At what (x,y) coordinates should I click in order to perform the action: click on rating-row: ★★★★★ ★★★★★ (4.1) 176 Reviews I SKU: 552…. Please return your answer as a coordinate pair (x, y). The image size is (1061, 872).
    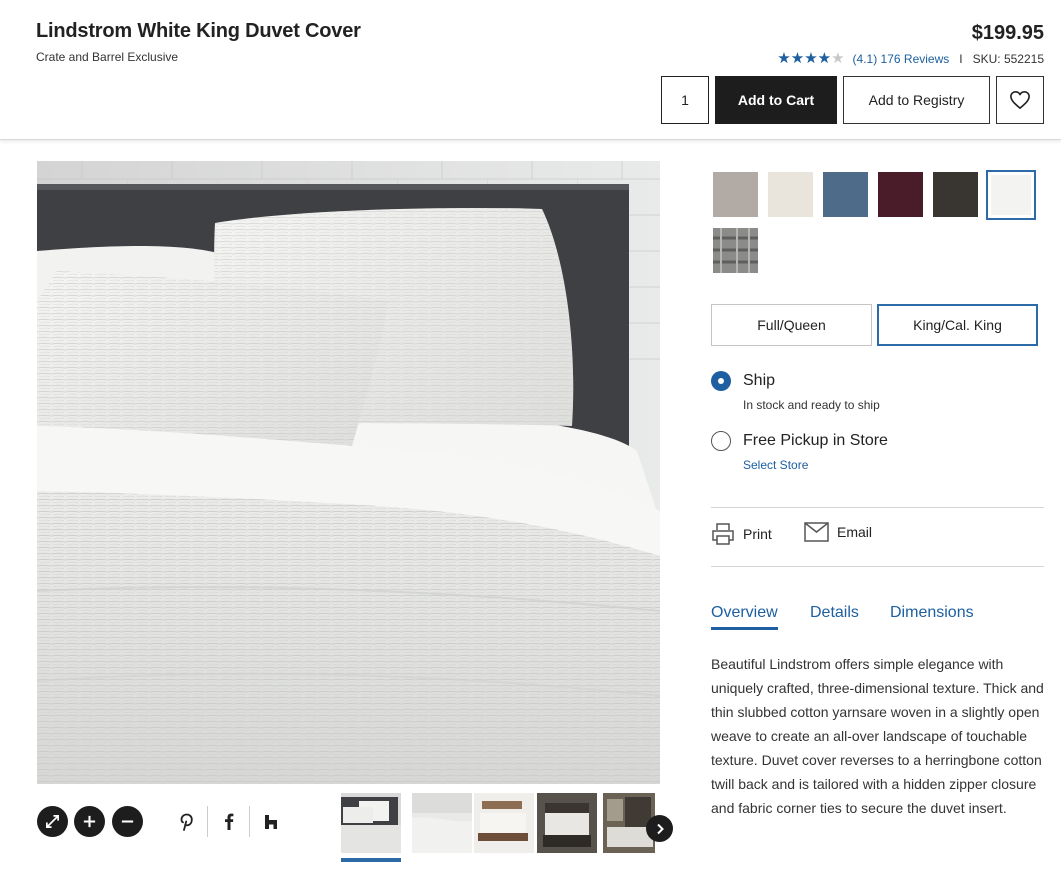
    Looking at the image, I should click on (910, 58).